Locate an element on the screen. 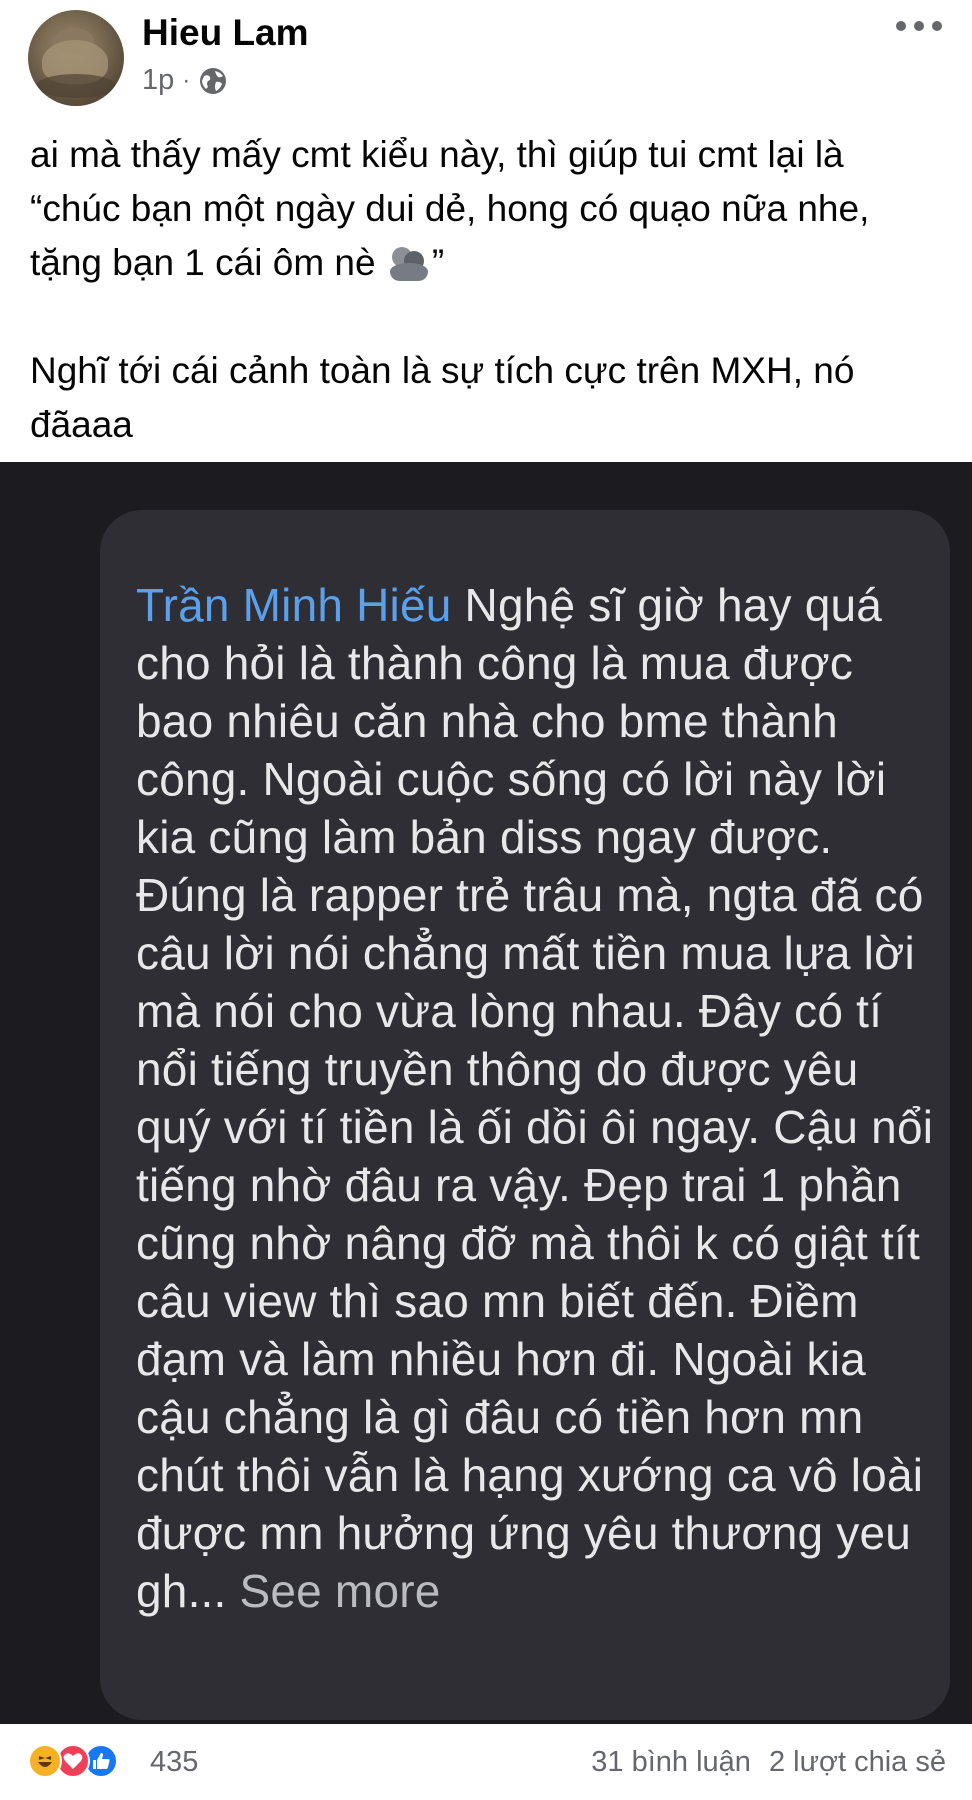 This screenshot has width=972, height=1800. globe-icon is located at coordinates (213, 81).